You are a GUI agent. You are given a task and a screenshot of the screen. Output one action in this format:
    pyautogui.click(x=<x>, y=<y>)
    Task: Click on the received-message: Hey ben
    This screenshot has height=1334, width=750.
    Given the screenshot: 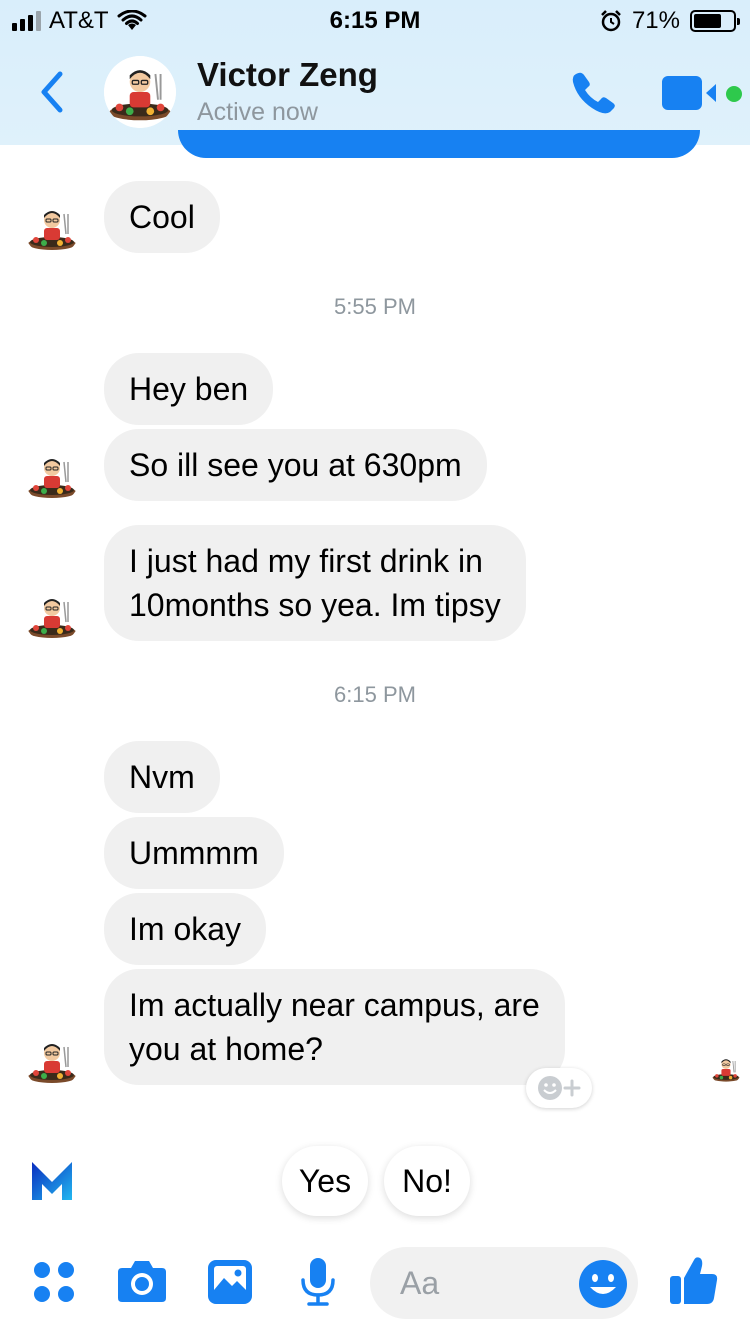 What is the action you would take?
    pyautogui.click(x=189, y=389)
    